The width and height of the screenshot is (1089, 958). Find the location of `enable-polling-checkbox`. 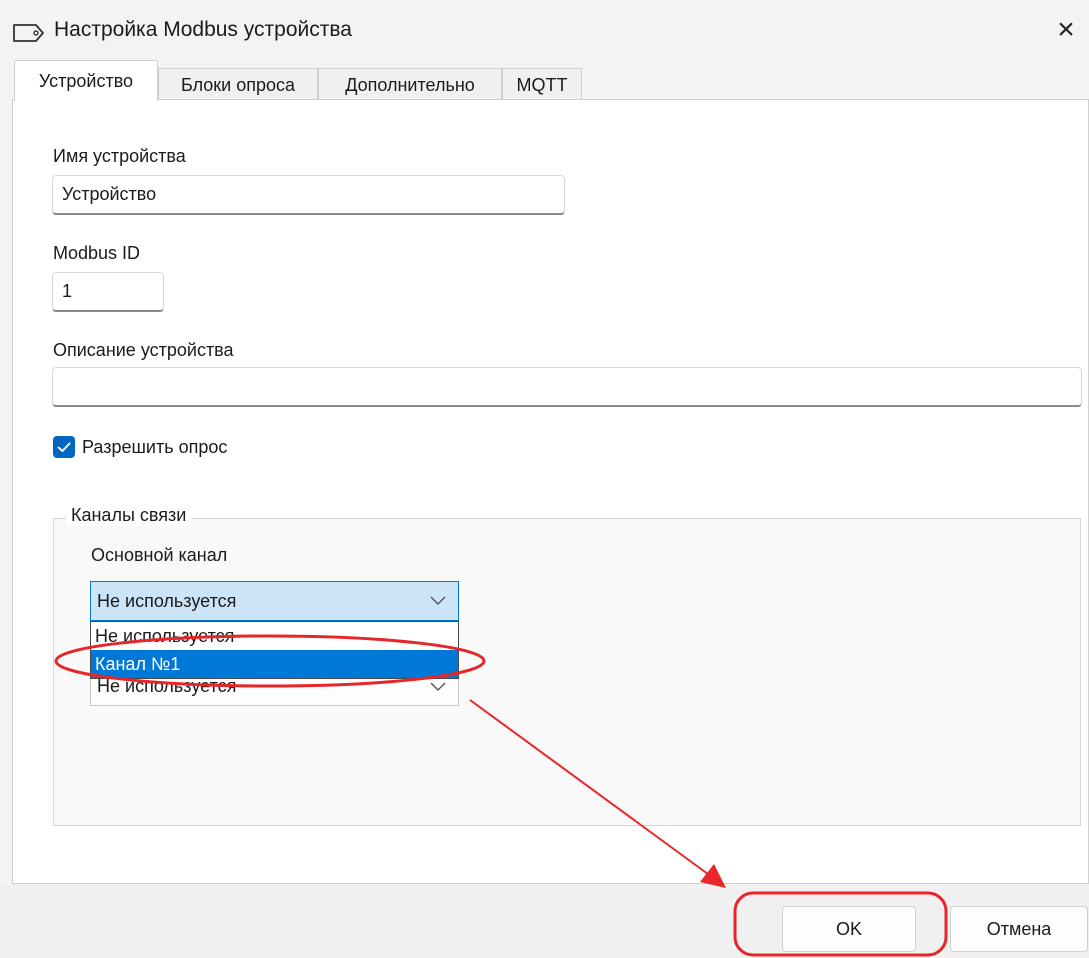

enable-polling-checkbox is located at coordinates (64, 447).